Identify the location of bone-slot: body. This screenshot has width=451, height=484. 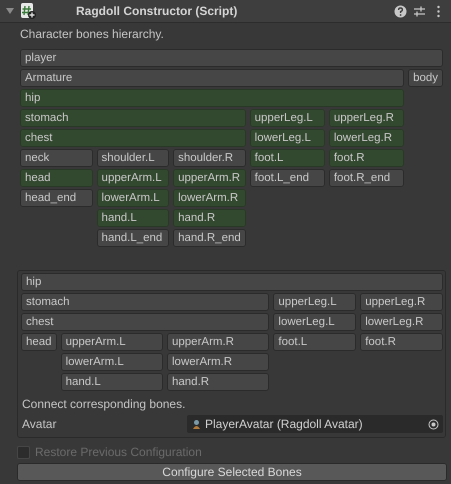
(425, 78).